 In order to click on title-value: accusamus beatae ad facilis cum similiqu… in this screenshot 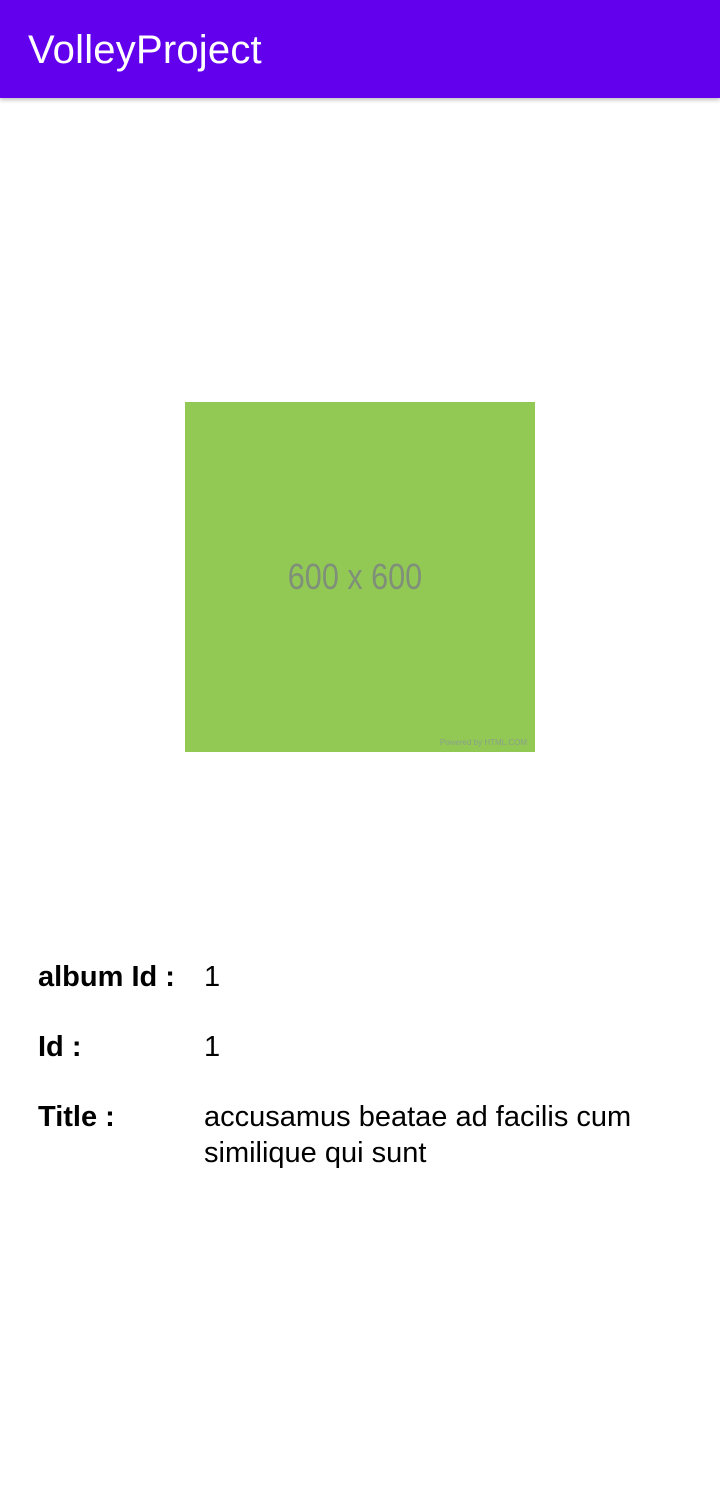, I will do `click(418, 1135)`.